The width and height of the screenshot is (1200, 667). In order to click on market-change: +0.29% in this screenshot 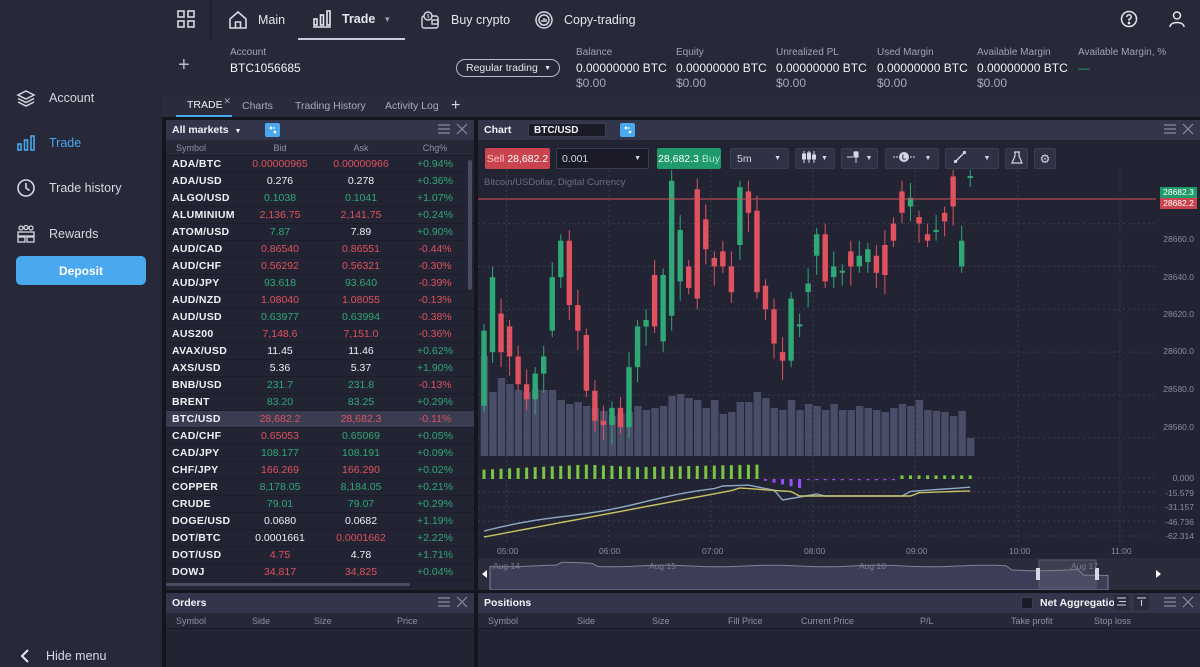, I will do `click(435, 504)`.